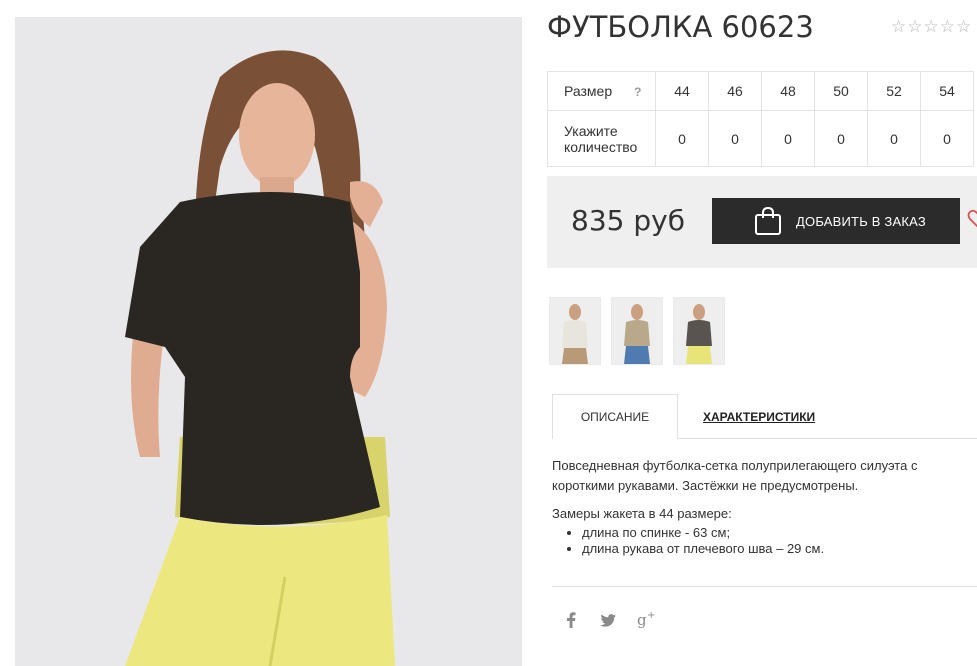 This screenshot has width=977, height=666. What do you see at coordinates (680, 27) in the screenshot?
I see `product-title: ФУТБОЛКА 60623` at bounding box center [680, 27].